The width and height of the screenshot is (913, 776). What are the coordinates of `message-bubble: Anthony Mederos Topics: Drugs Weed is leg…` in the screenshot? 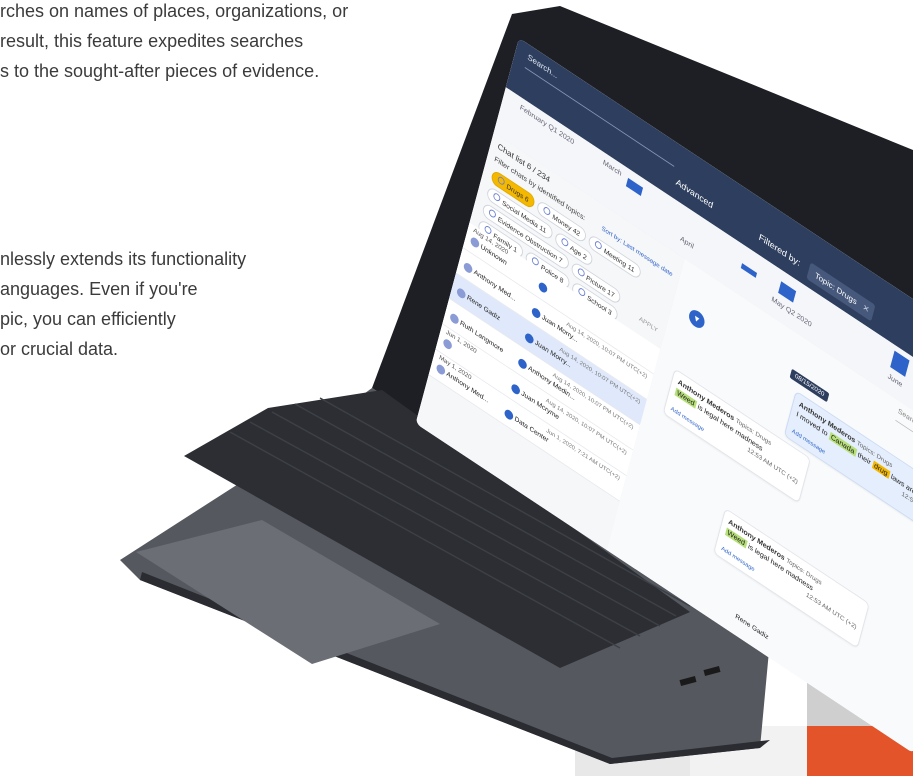 It's located at (791, 578).